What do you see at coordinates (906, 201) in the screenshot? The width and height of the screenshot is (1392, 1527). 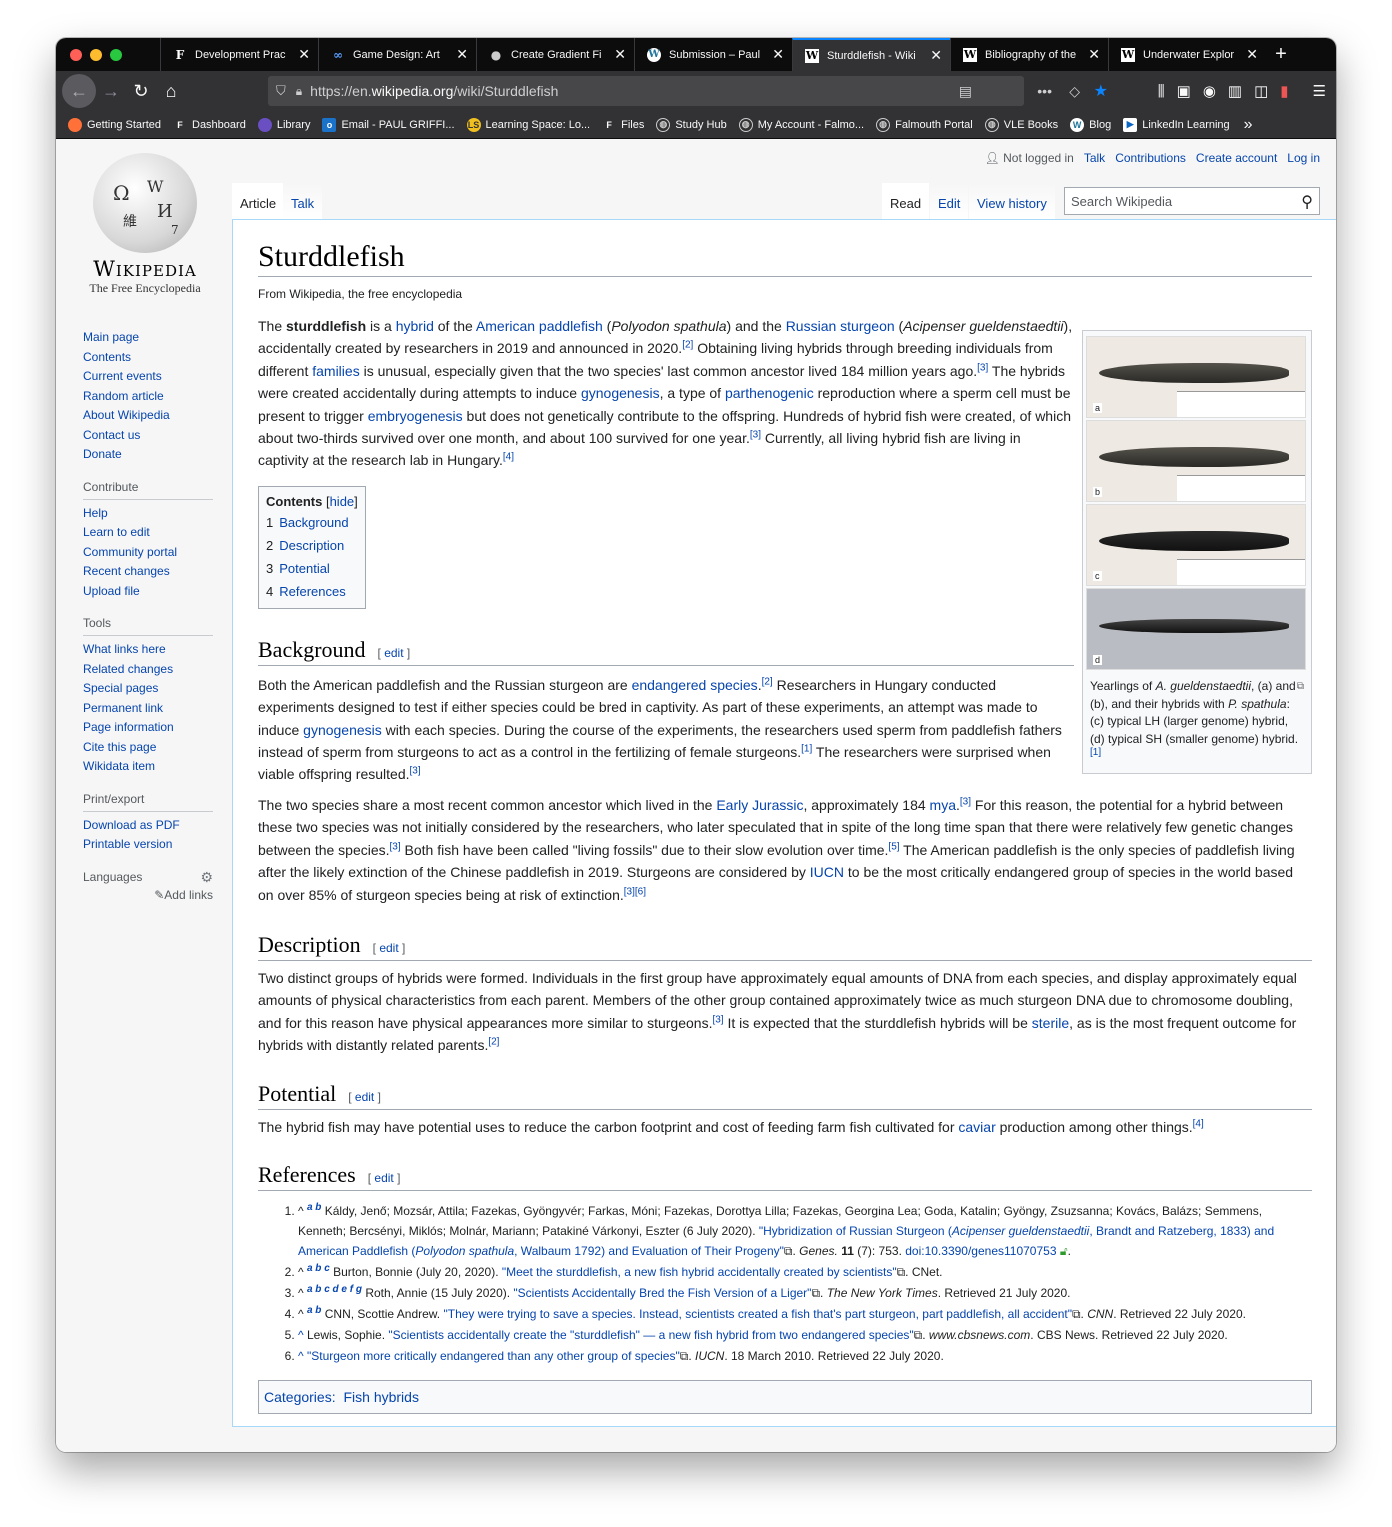 I see `tab-read: Read` at bounding box center [906, 201].